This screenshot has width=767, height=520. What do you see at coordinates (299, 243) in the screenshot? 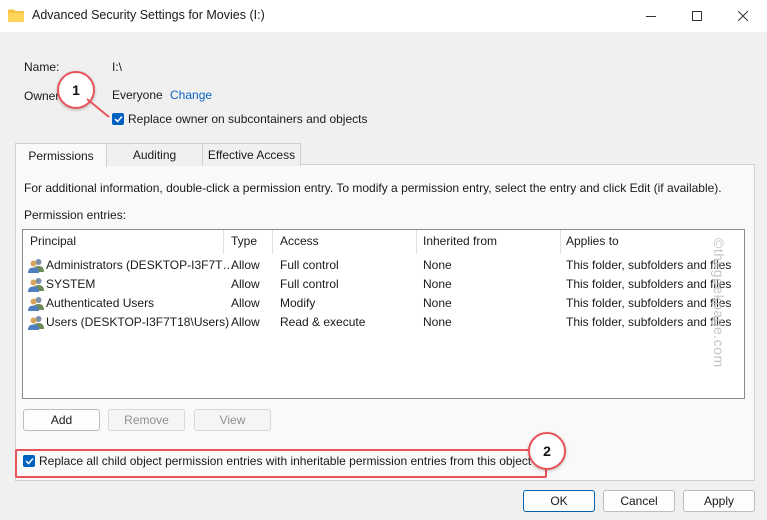
I see `column-header-access: Access` at bounding box center [299, 243].